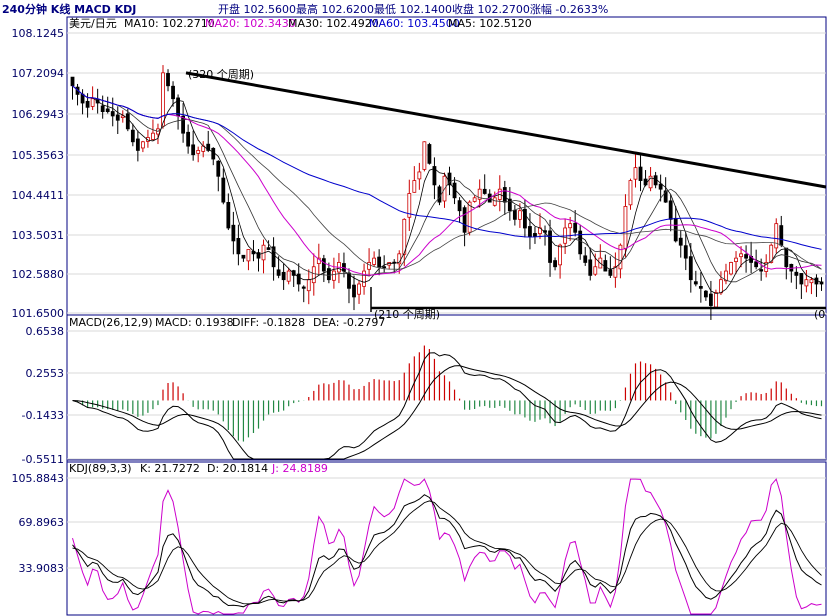 The height and width of the screenshot is (616, 827). I want to click on macd-tick-label: -0.1433, so click(43, 415).